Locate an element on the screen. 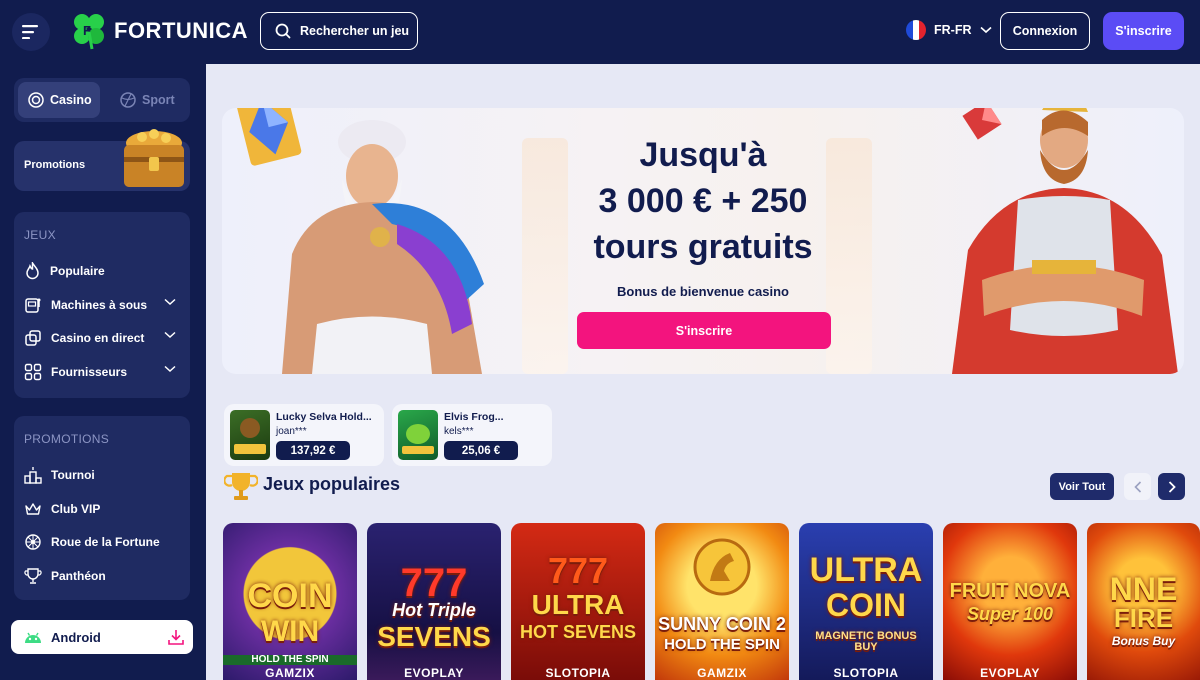 This screenshot has width=1200, height=680. search-label: Rechercher un jeu is located at coordinates (355, 31).